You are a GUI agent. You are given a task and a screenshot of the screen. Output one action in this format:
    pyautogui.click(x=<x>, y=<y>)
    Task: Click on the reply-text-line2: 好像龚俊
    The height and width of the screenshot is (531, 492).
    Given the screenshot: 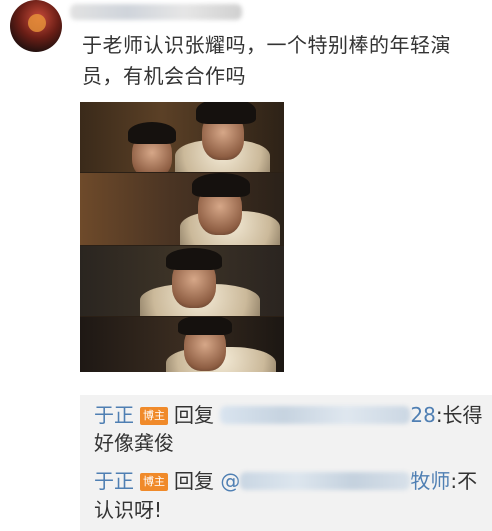 What is the action you would take?
    pyautogui.click(x=134, y=443)
    